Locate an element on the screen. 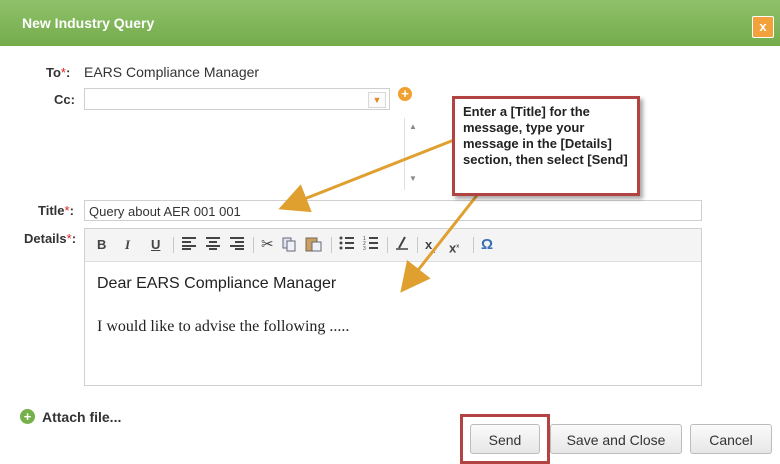 This screenshot has height=464, width=780. save-and-close-button: Save and Close is located at coordinates (616, 439).